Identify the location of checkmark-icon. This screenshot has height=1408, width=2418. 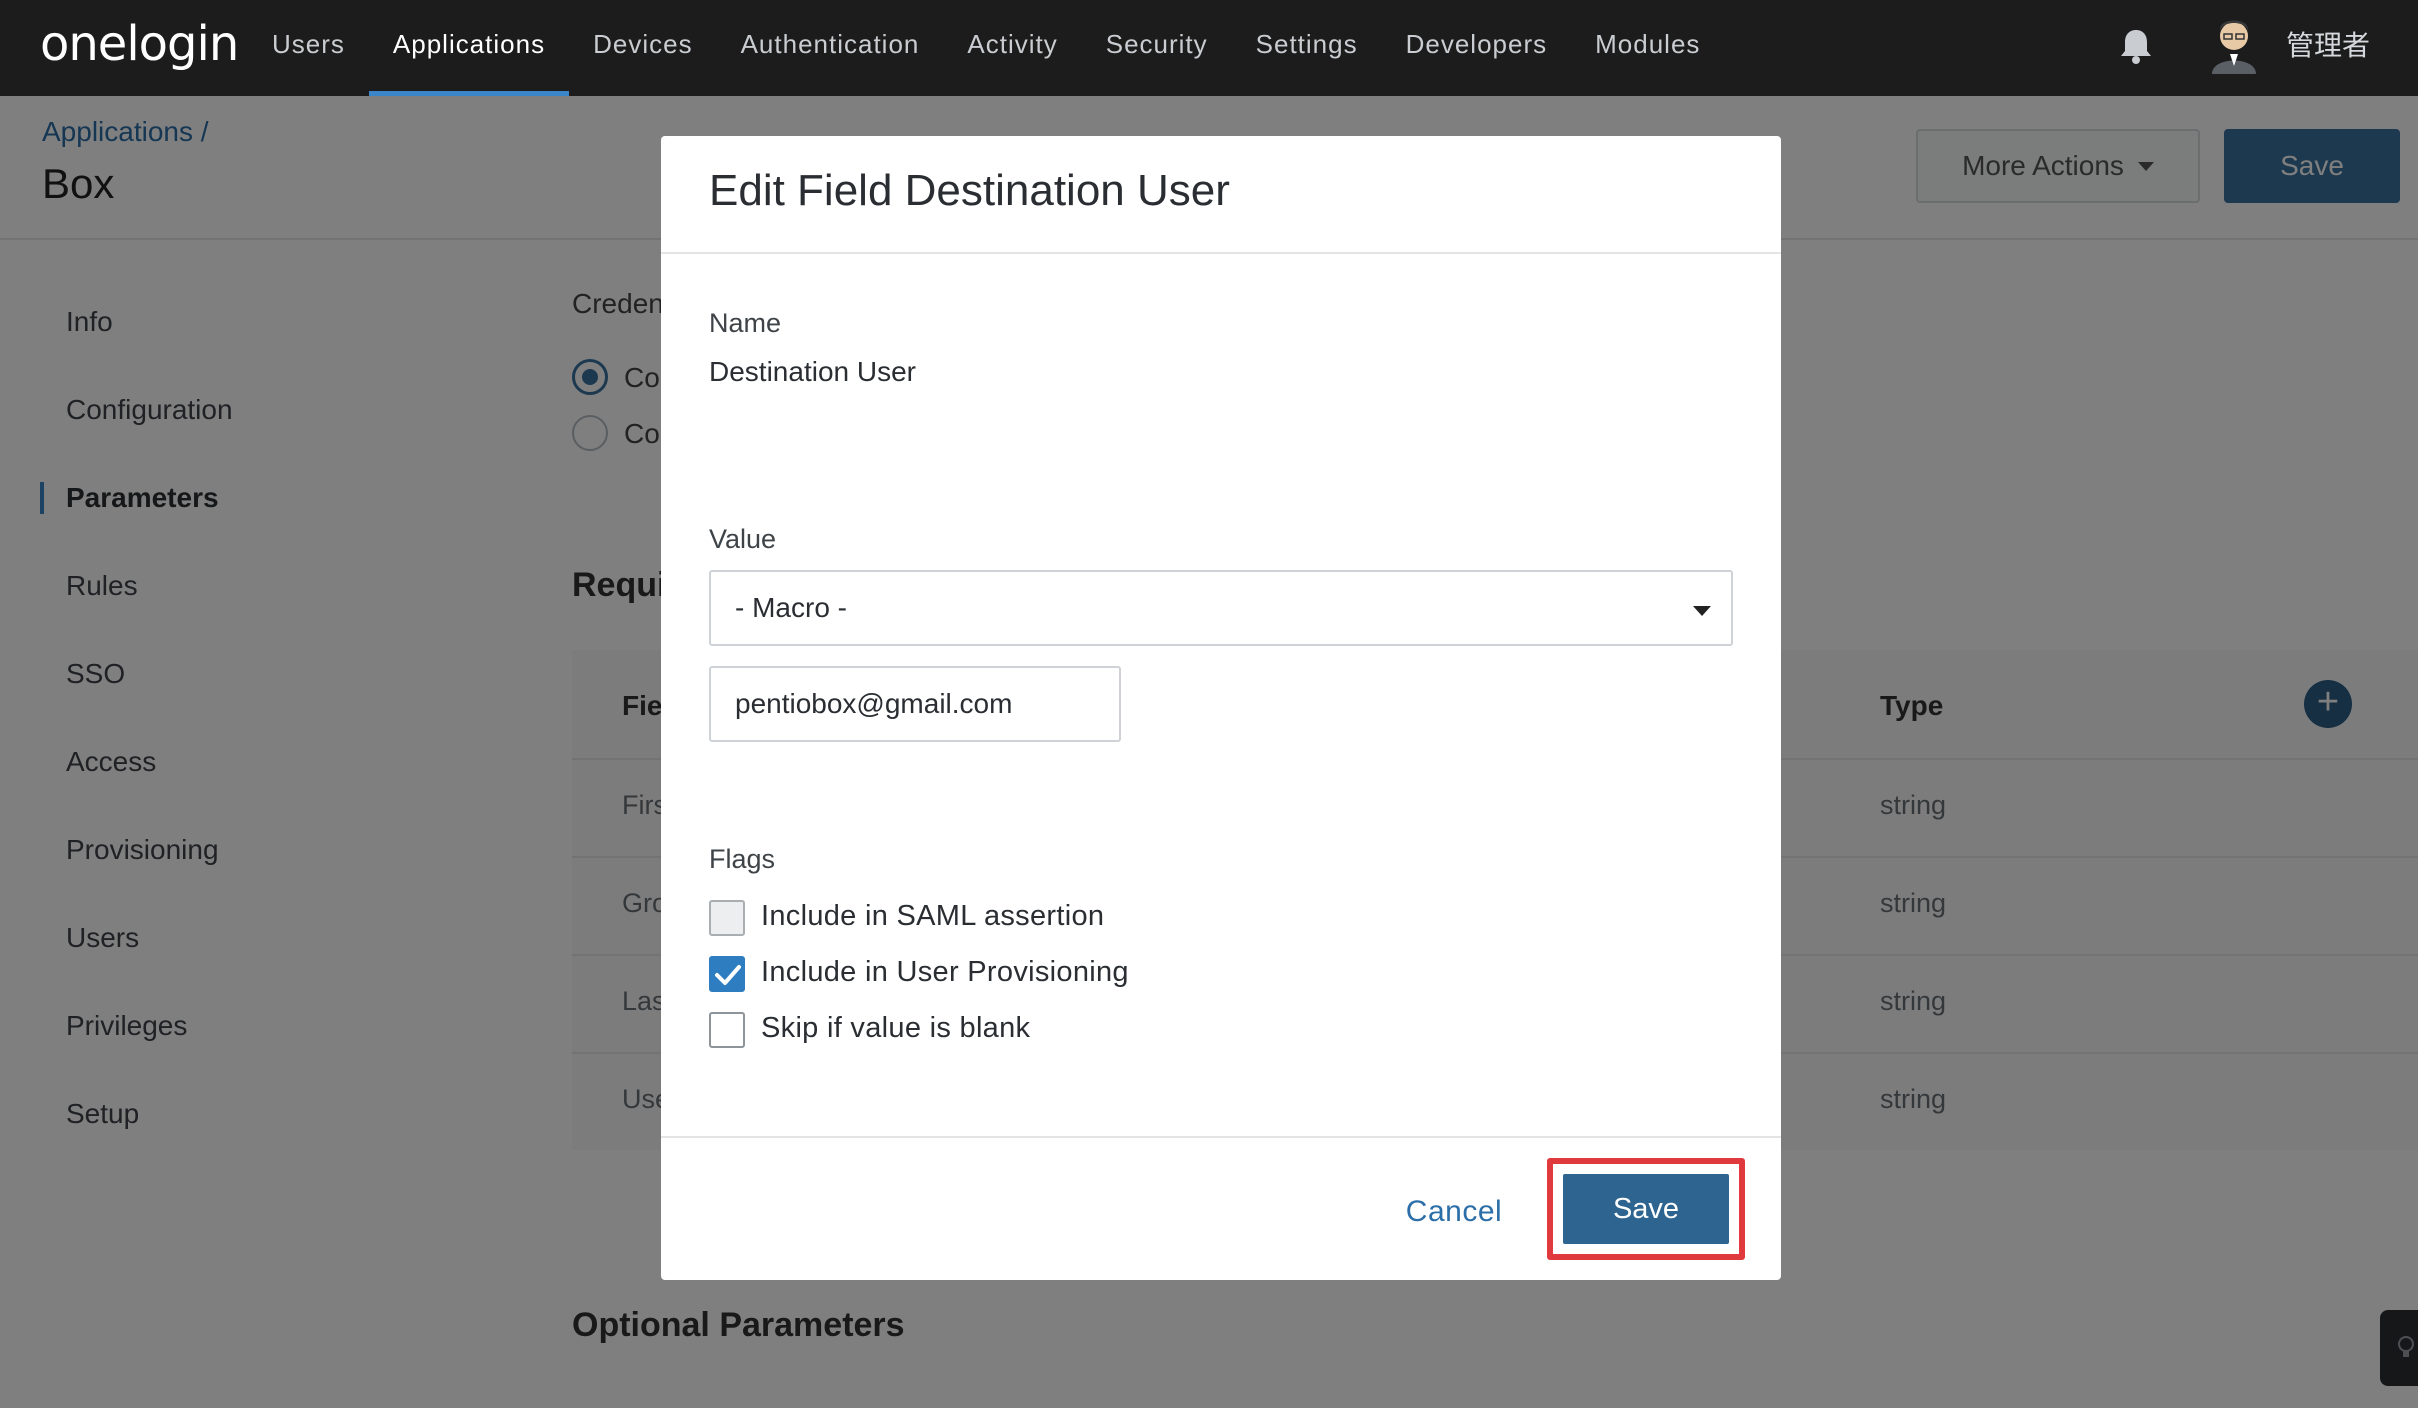
(728, 975).